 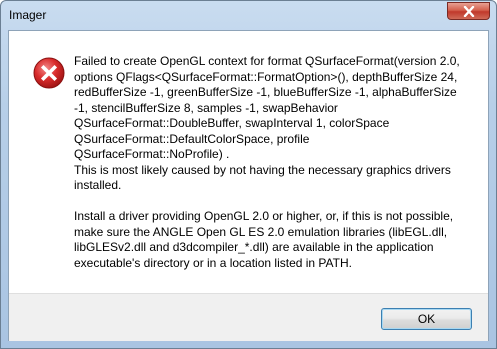 What do you see at coordinates (426, 319) in the screenshot?
I see `ok-button: OK` at bounding box center [426, 319].